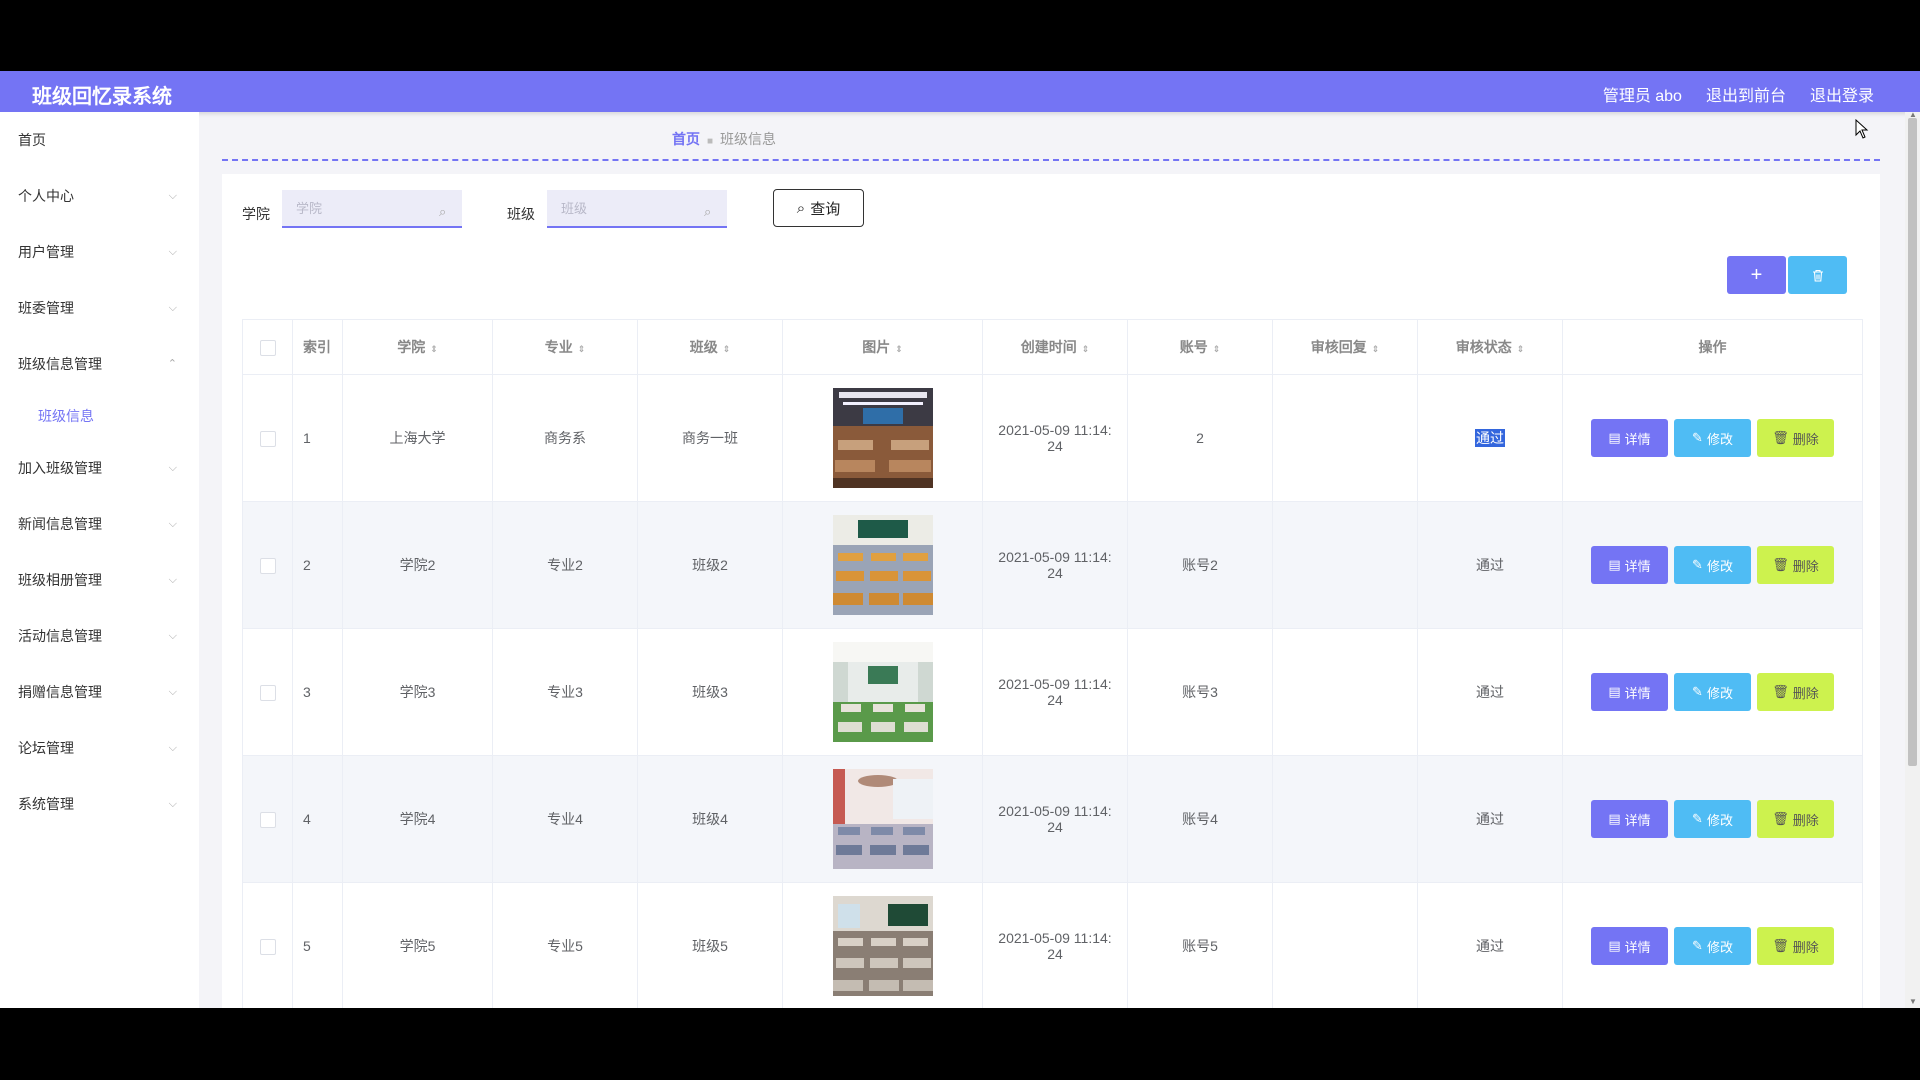 The image size is (1920, 1080). What do you see at coordinates (317, 945) in the screenshot?
I see `cell-index: 5` at bounding box center [317, 945].